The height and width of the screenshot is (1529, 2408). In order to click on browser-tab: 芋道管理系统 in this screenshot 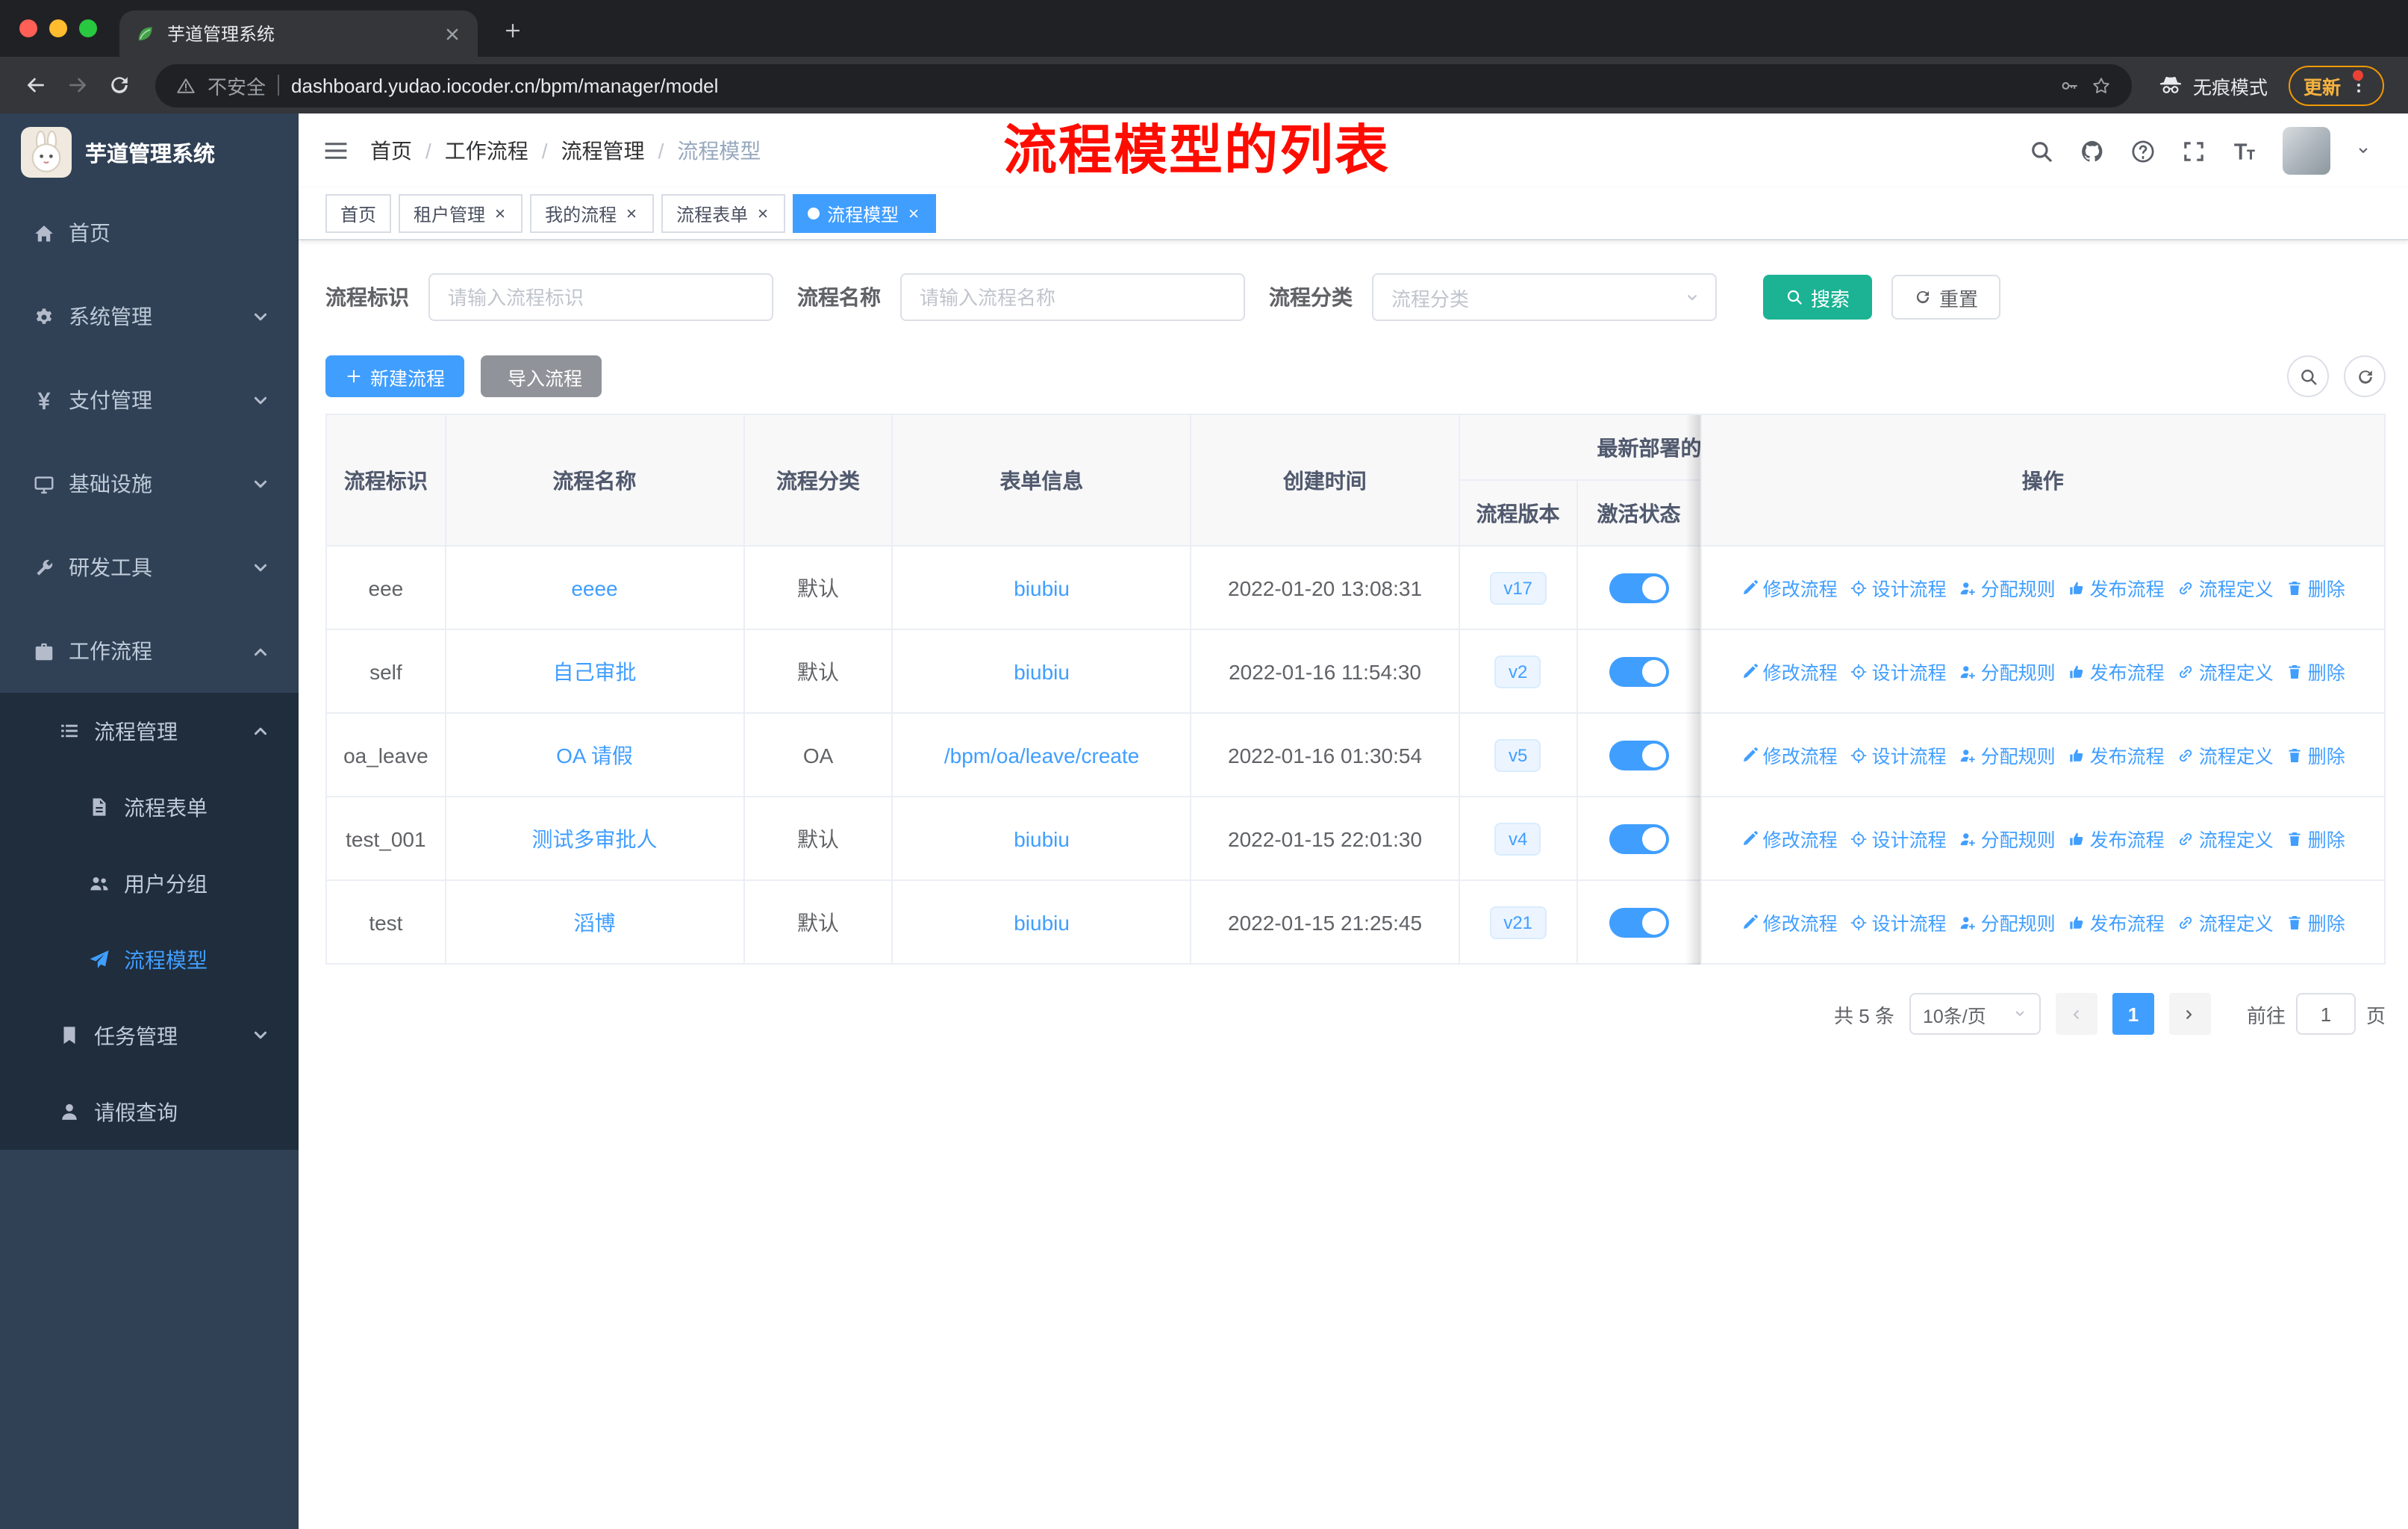, I will do `click(298, 33)`.